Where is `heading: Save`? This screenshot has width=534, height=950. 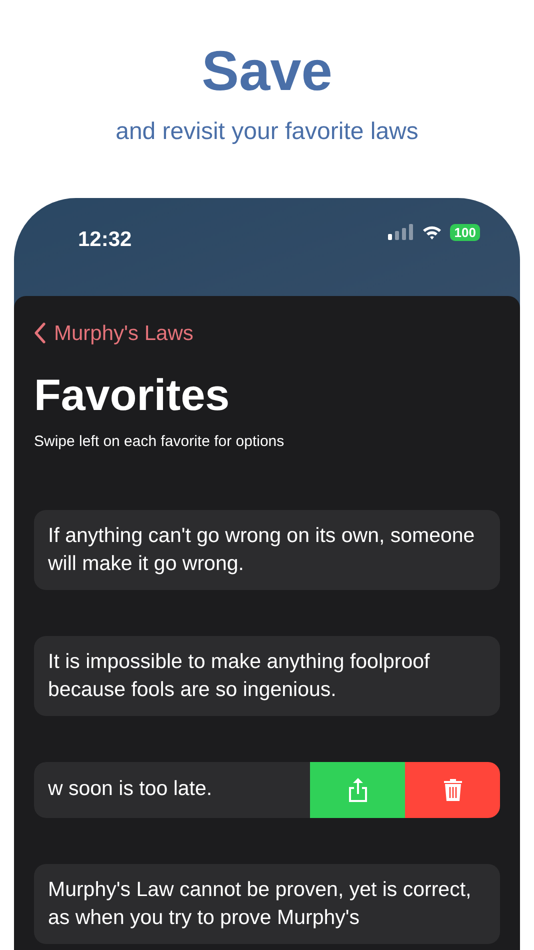
heading: Save is located at coordinates (267, 70).